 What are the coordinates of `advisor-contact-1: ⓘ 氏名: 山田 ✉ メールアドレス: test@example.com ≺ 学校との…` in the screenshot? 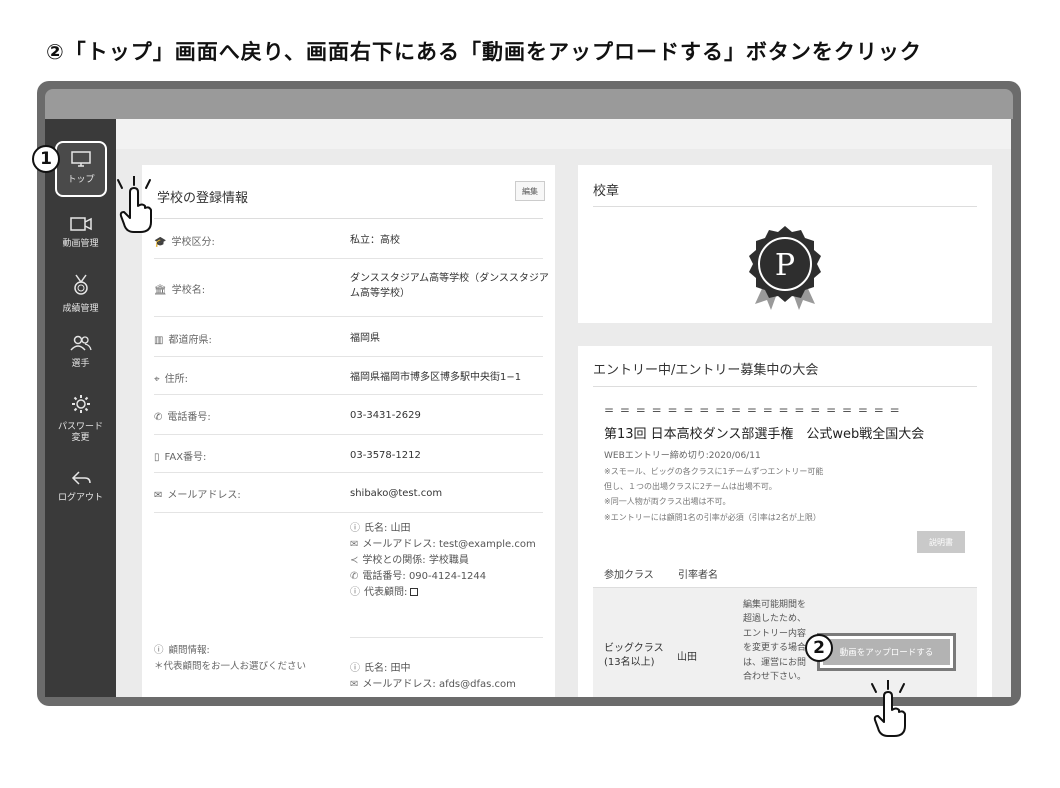 It's located at (443, 561).